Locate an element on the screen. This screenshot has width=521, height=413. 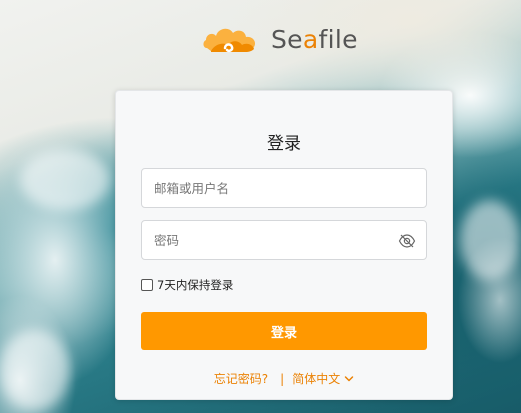
login-button: 登录 is located at coordinates (284, 331).